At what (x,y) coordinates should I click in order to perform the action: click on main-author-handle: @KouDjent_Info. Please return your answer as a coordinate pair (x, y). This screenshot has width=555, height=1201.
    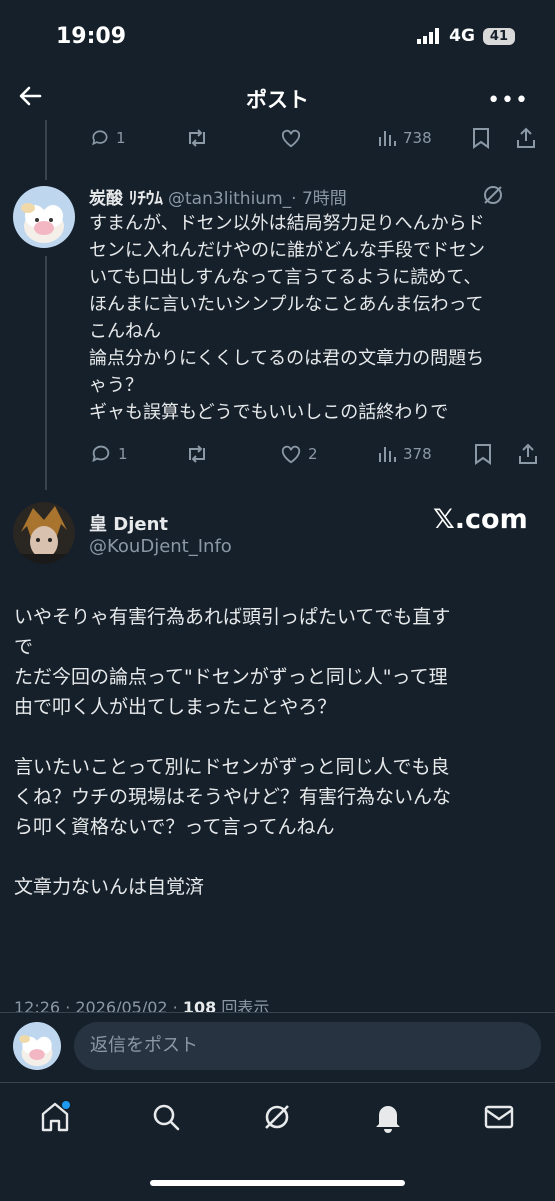
    Looking at the image, I should click on (160, 546).